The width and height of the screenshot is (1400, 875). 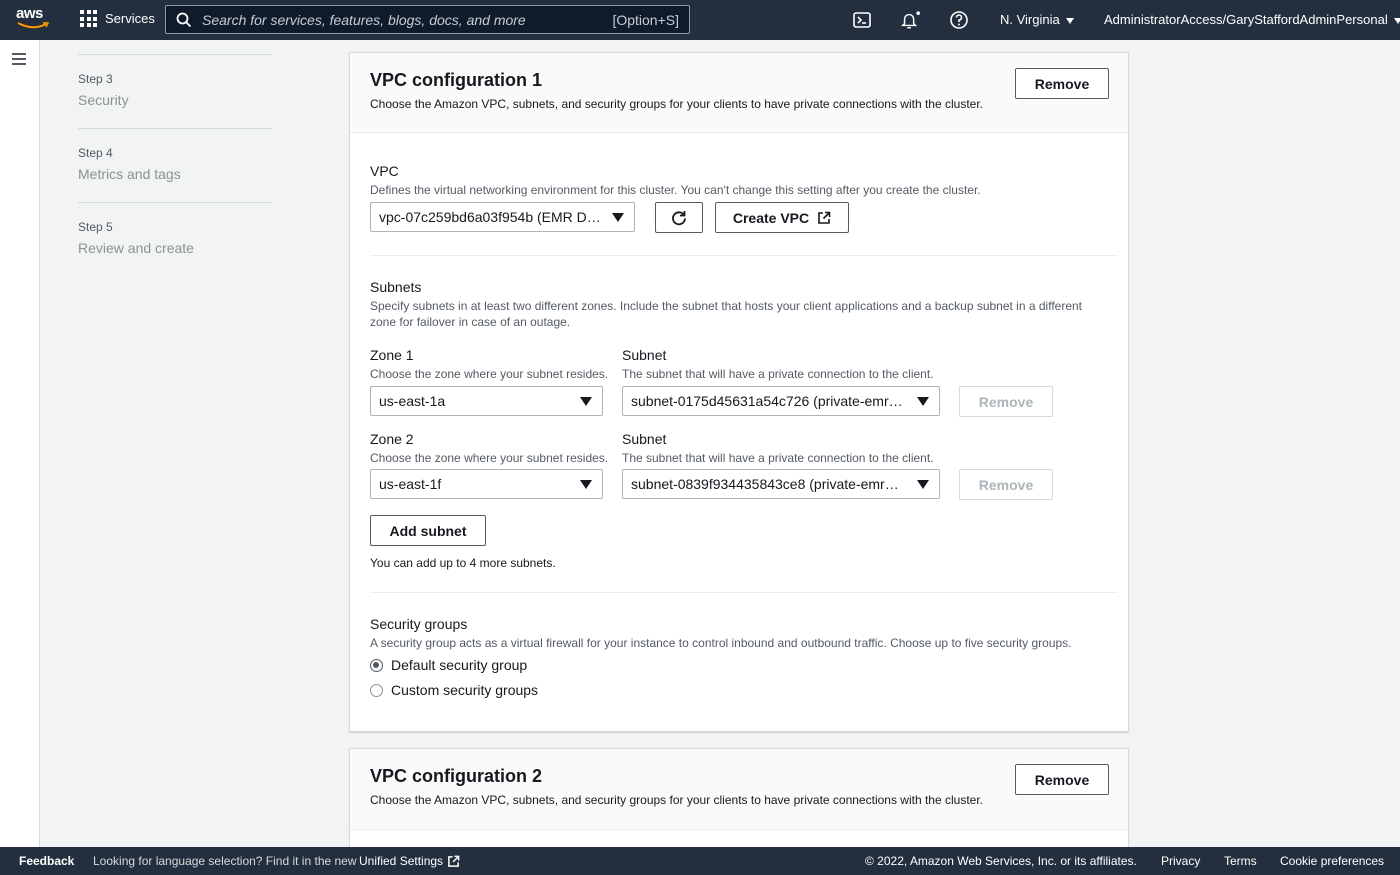 What do you see at coordinates (20, 443) in the screenshot?
I see `side-navigation-rail` at bounding box center [20, 443].